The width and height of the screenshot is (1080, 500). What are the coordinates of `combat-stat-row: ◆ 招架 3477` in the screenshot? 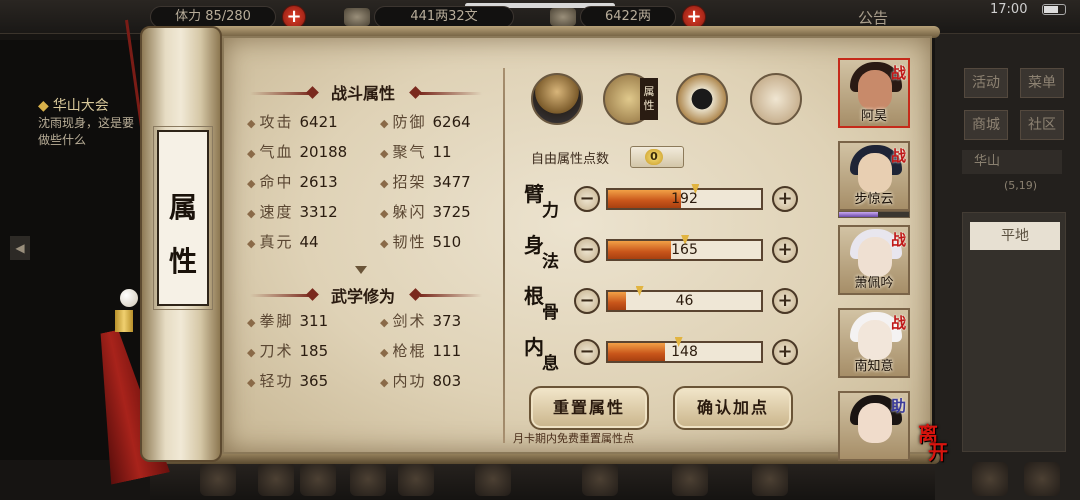 It's located at (425, 181).